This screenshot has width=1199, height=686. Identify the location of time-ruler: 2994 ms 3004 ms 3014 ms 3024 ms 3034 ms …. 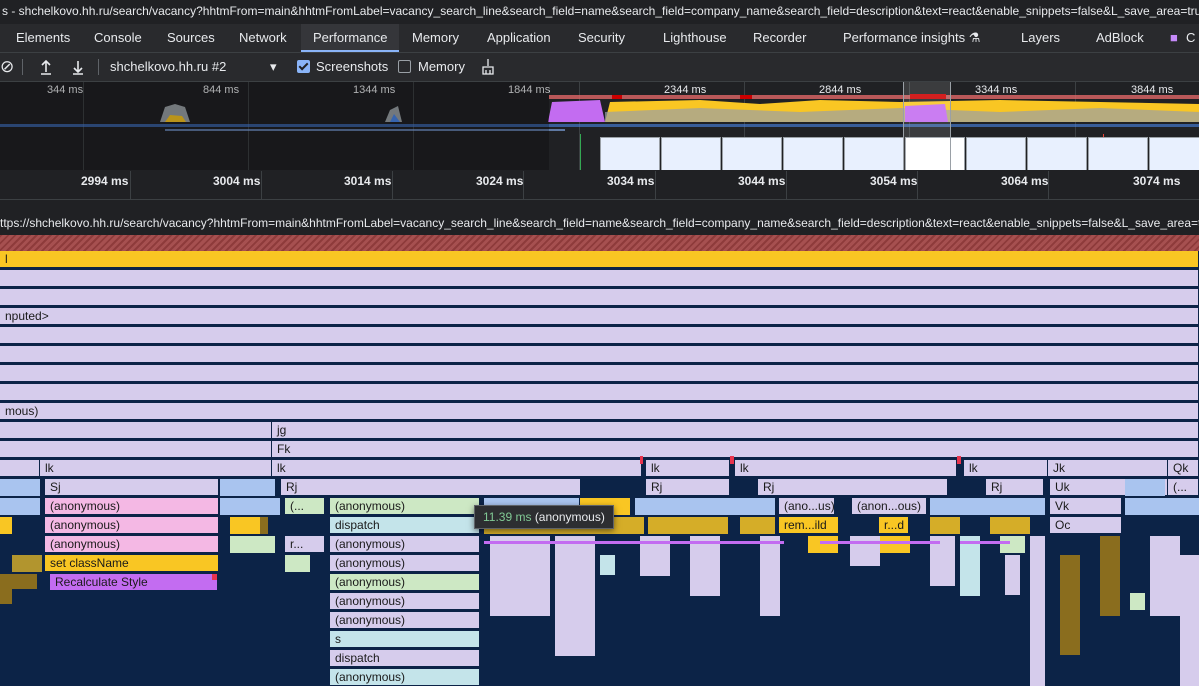
(599, 185).